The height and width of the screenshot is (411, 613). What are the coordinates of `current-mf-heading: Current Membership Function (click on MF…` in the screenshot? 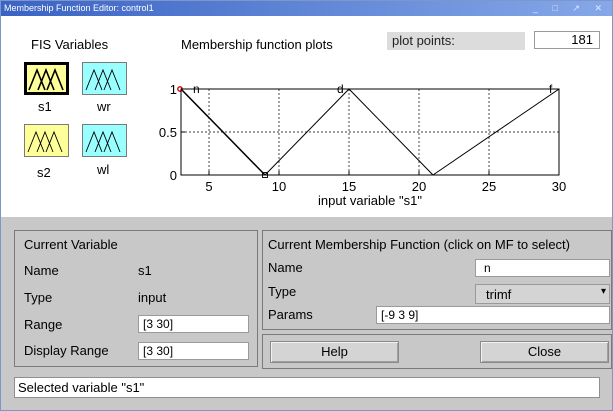 It's located at (419, 244).